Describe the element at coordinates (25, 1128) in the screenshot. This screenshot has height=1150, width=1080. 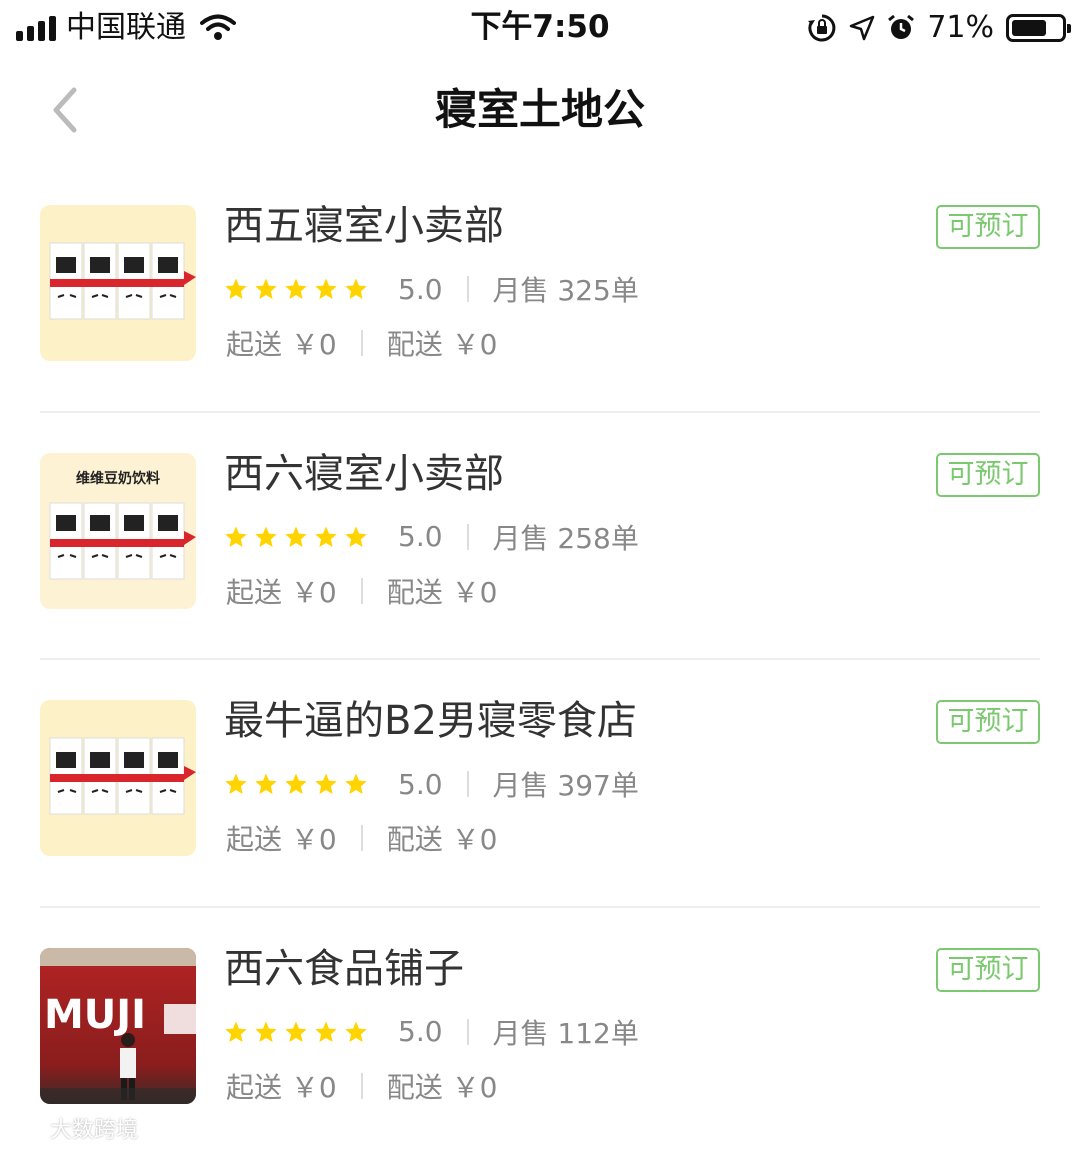
I see `watermark-logo-icon` at that location.